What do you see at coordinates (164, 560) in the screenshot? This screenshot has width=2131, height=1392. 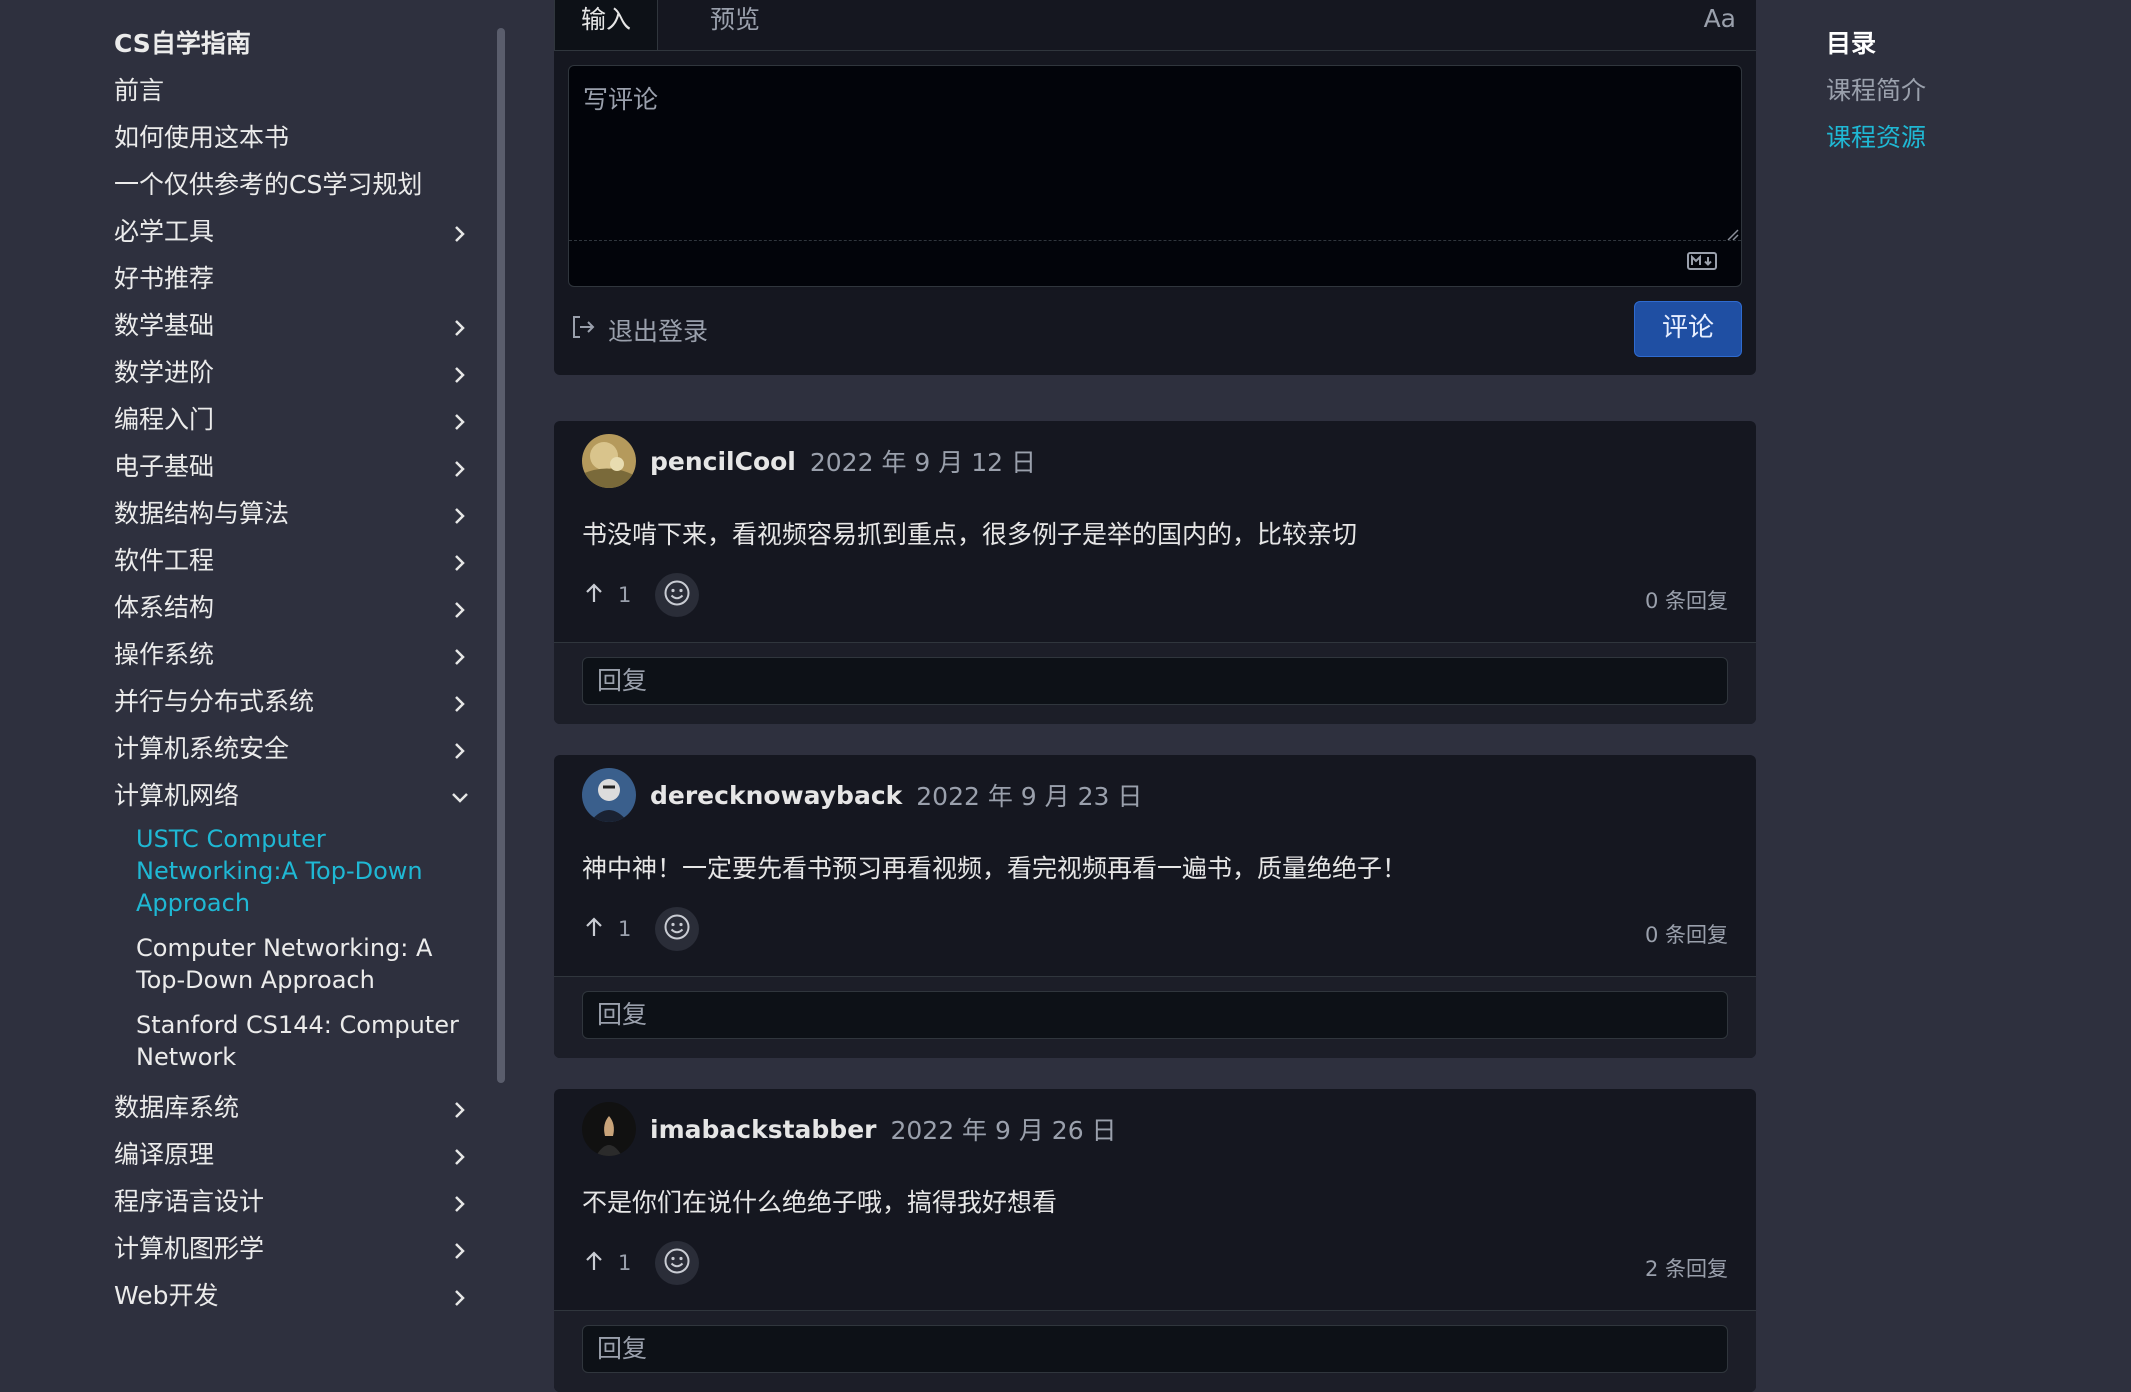 I see `sidebar-item-label: 软件工程` at bounding box center [164, 560].